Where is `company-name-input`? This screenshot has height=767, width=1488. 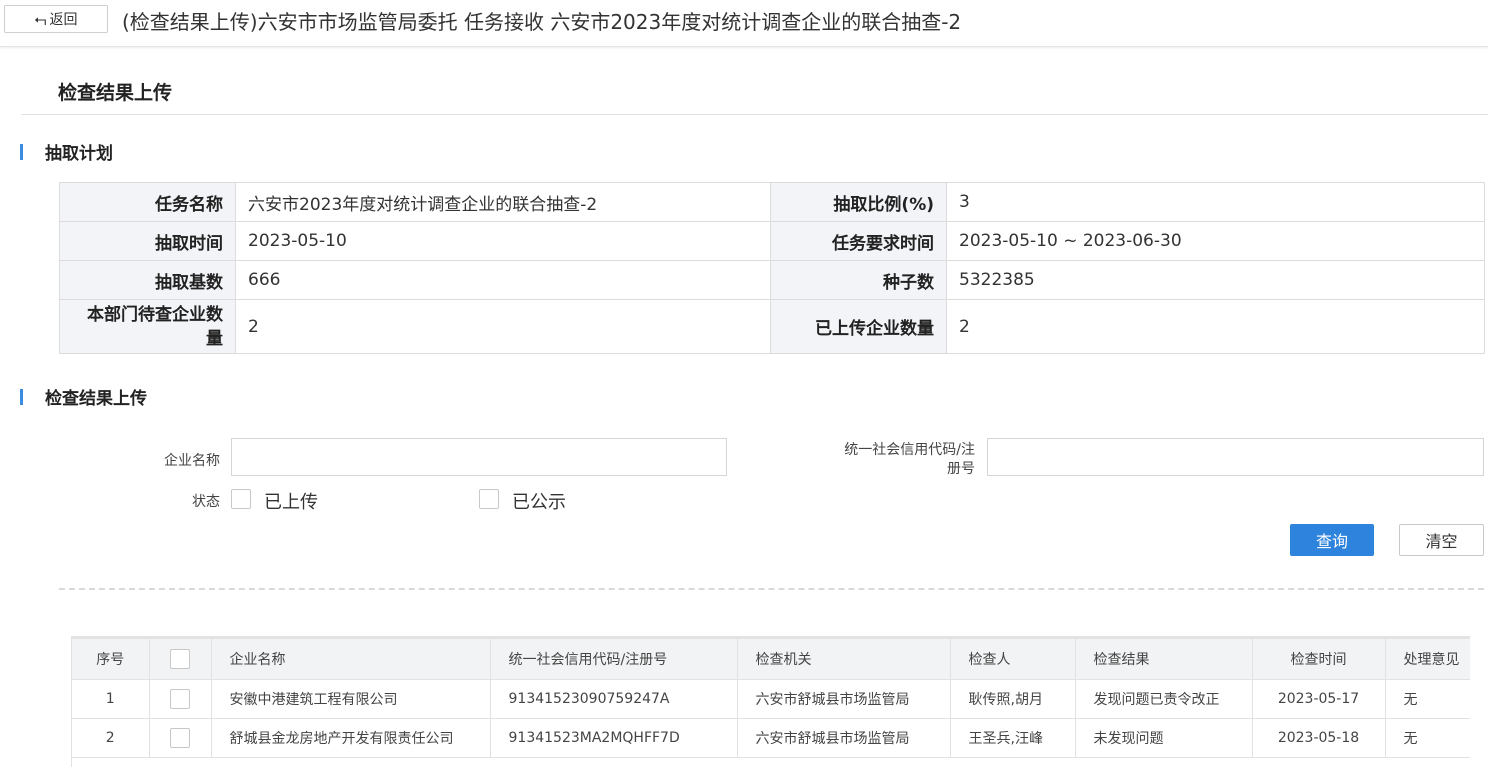
company-name-input is located at coordinates (479, 457).